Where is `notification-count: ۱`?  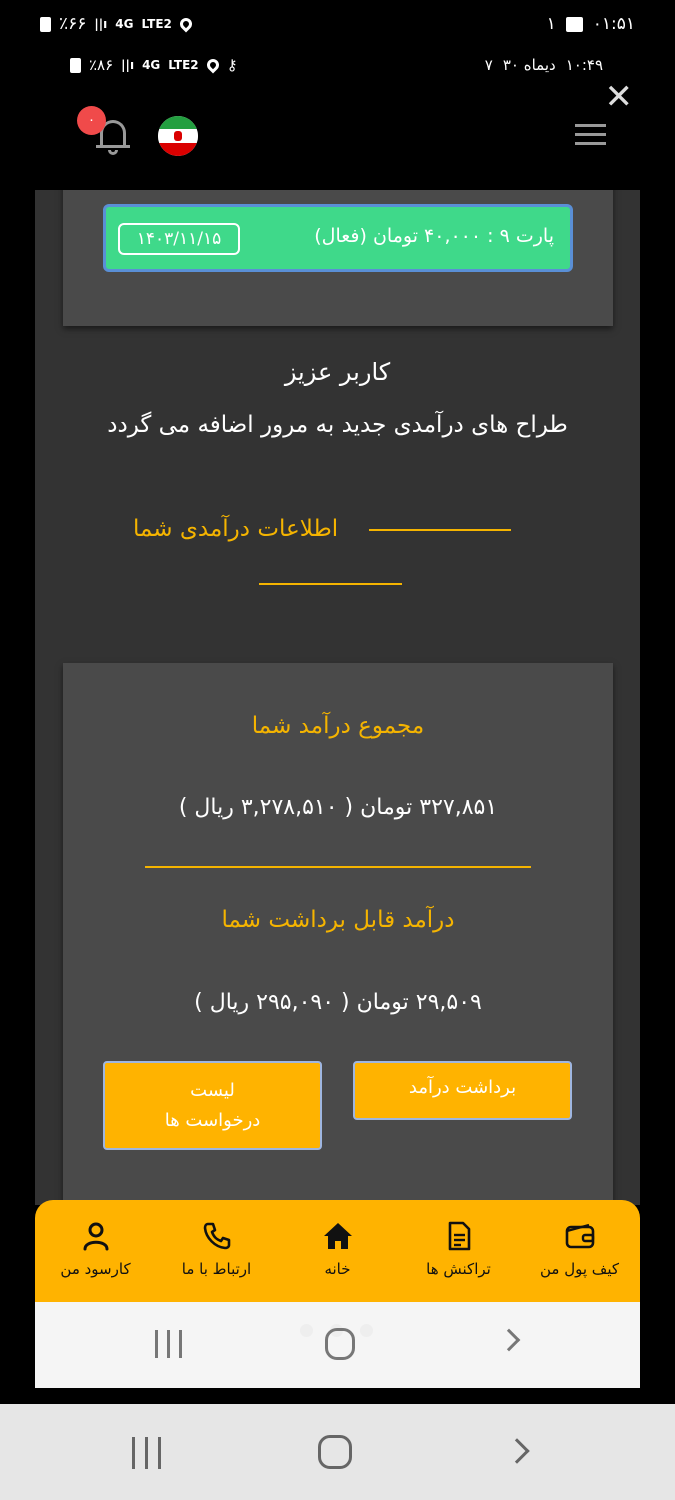
notification-count: ۱ is located at coordinates (551, 24).